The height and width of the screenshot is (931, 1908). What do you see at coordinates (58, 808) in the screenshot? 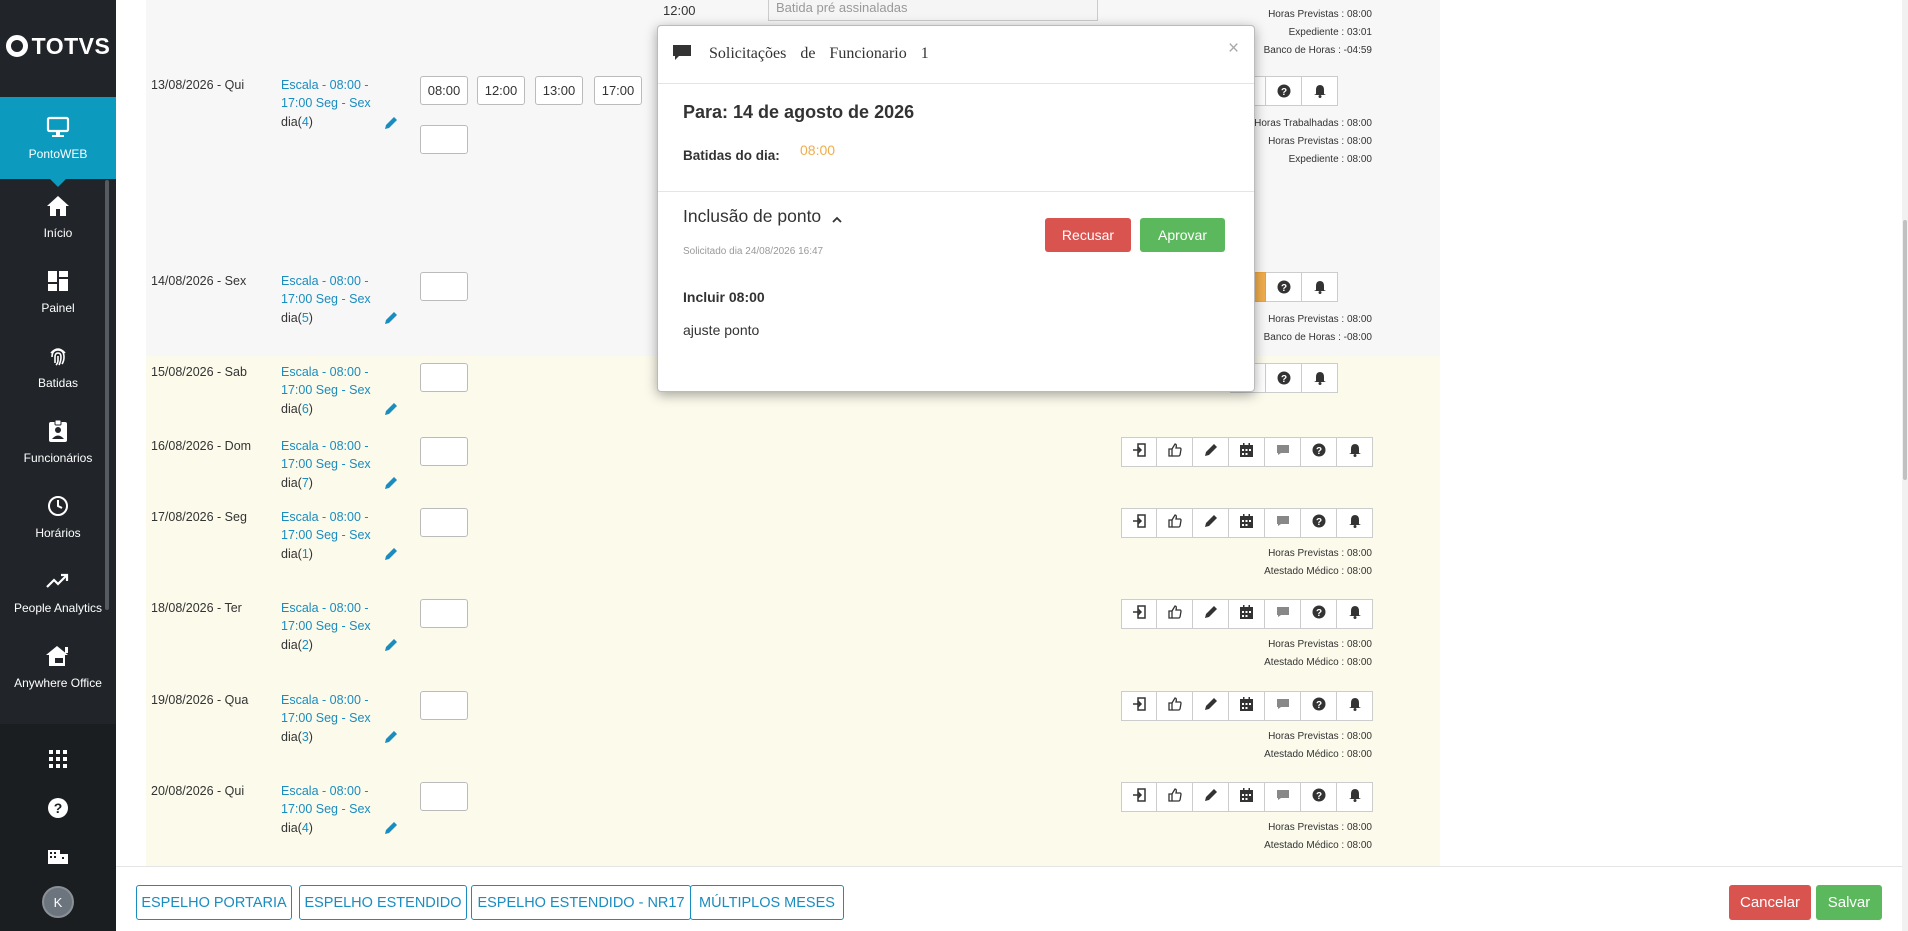
I see `help-icon: ?` at bounding box center [58, 808].